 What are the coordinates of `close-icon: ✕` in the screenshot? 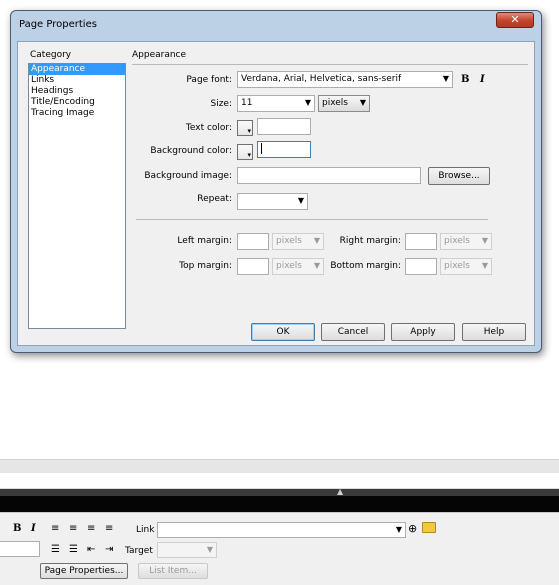 It's located at (515, 19).